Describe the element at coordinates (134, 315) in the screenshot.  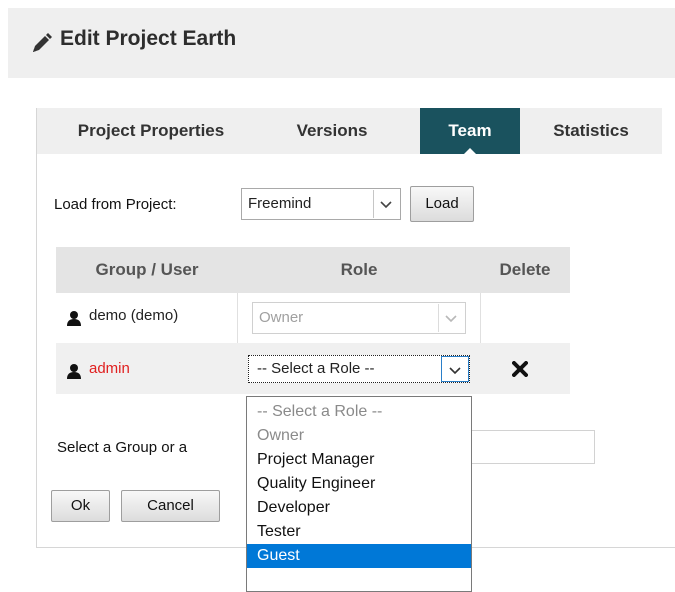
I see `user-name: demo (demo)` at that location.